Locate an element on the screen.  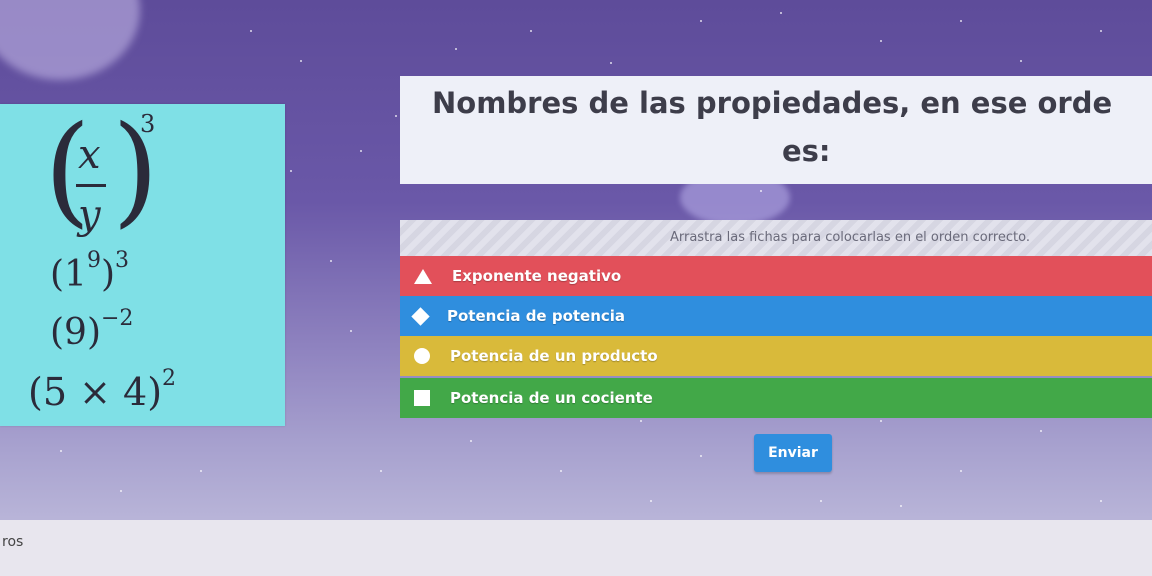
expression-power-of-power: (19)3 is located at coordinates (89, 271).